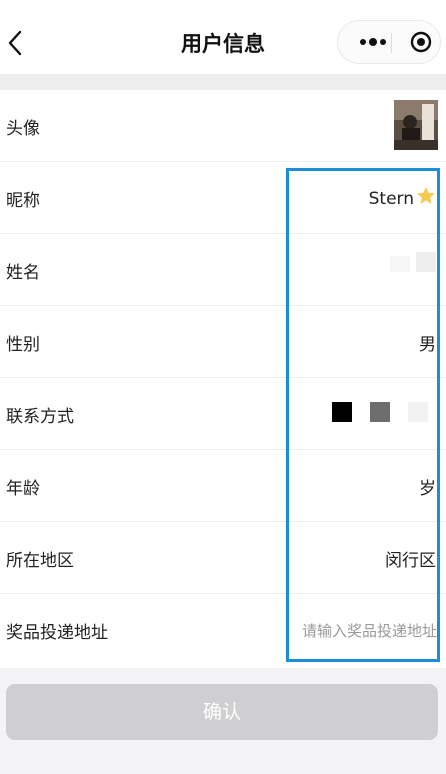 This screenshot has width=446, height=774. What do you see at coordinates (223, 126) in the screenshot?
I see `row-avatar: 头像` at bounding box center [223, 126].